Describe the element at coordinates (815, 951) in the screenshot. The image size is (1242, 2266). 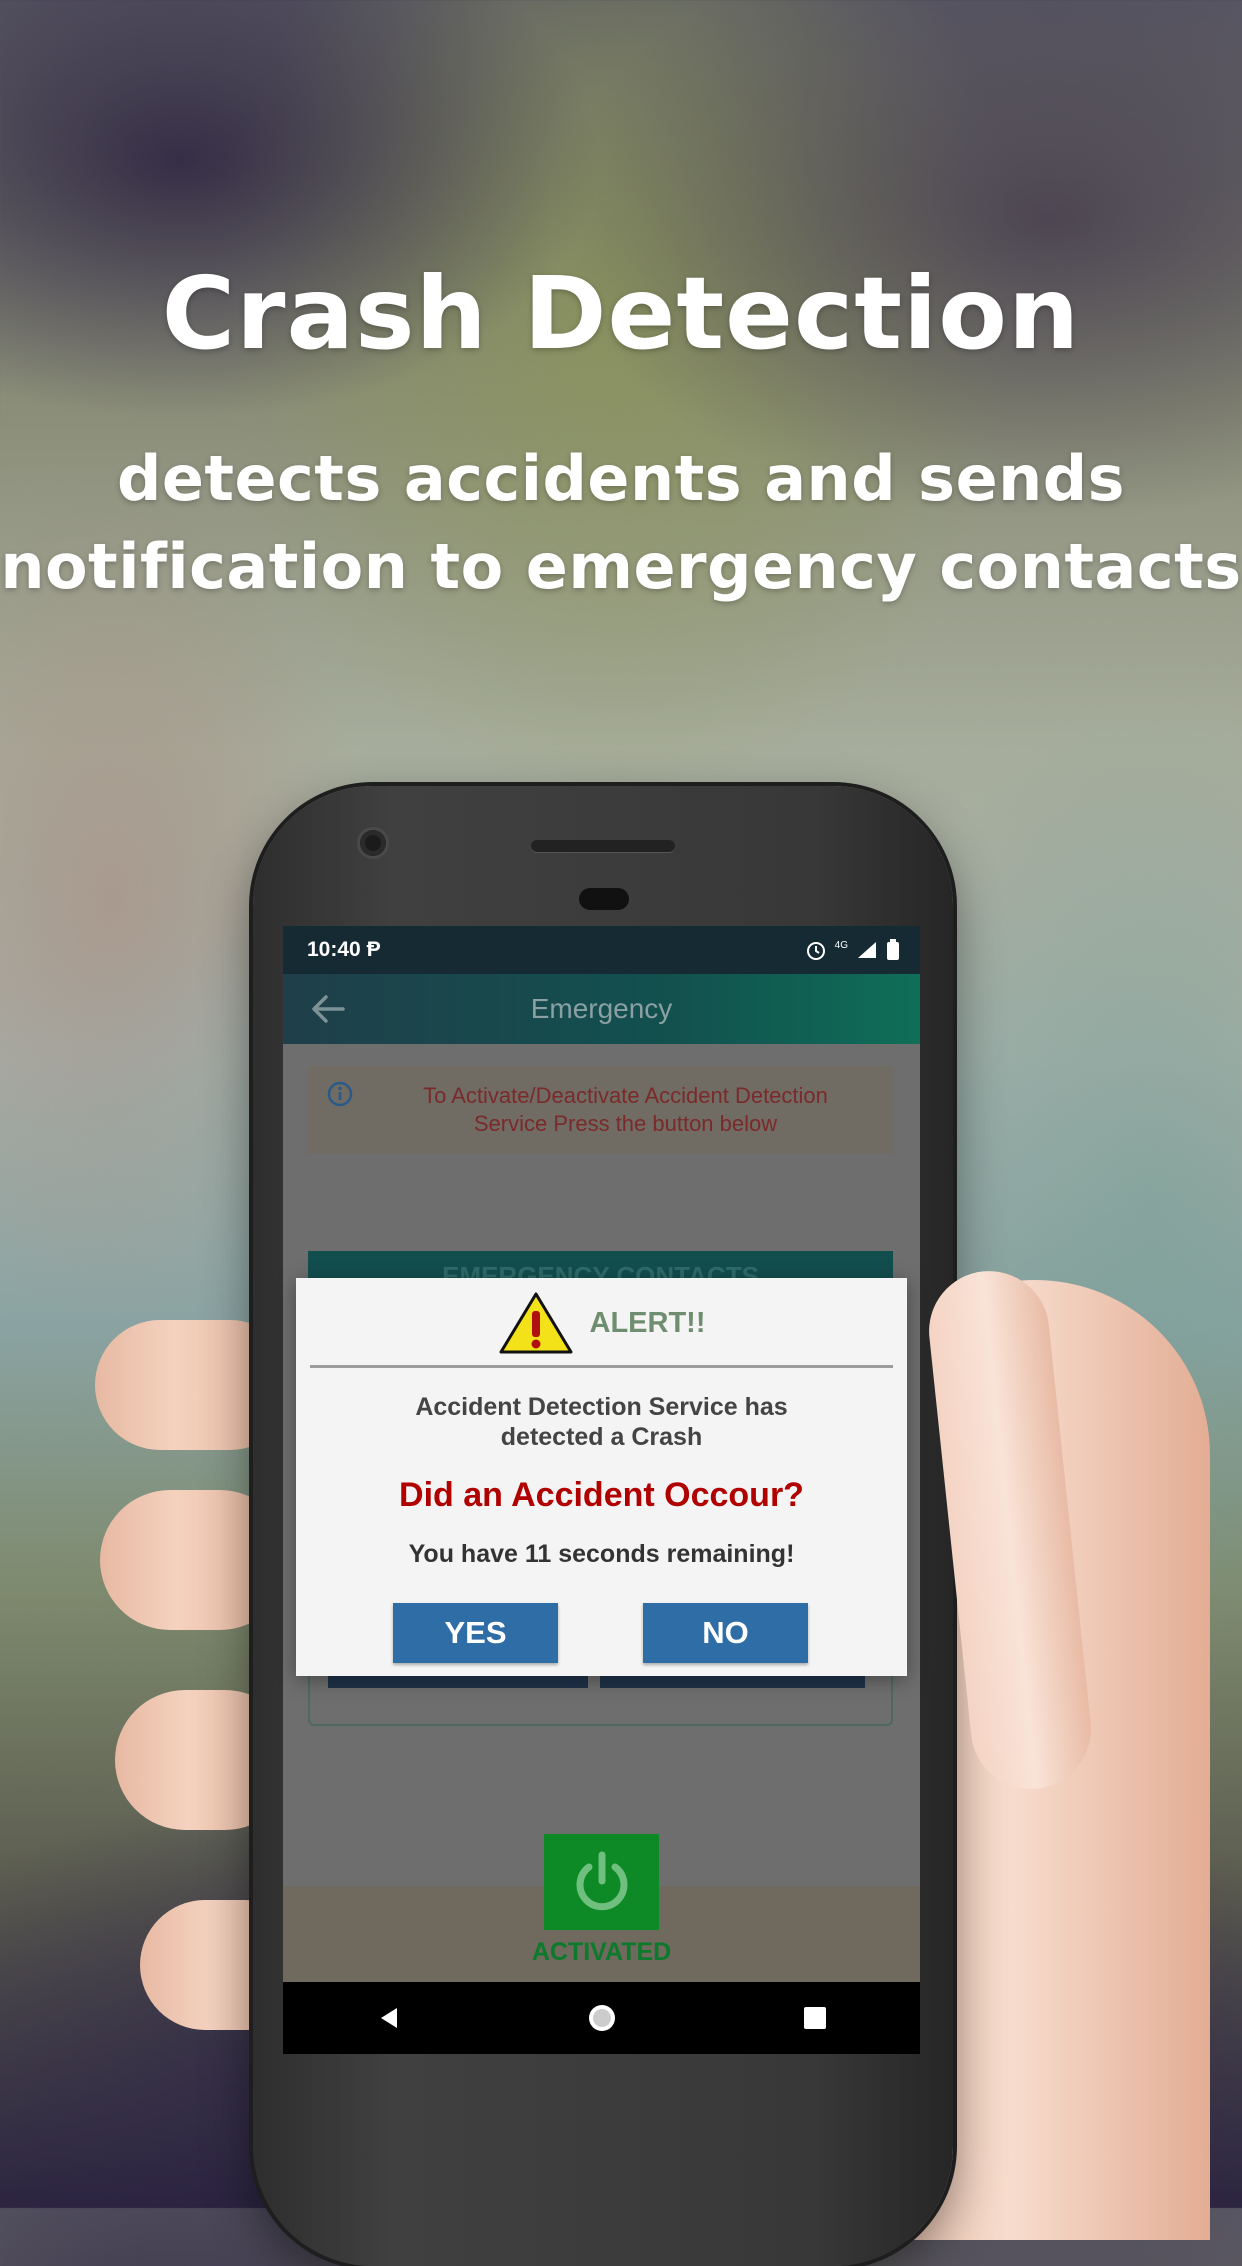
I see `alarm-icon` at that location.